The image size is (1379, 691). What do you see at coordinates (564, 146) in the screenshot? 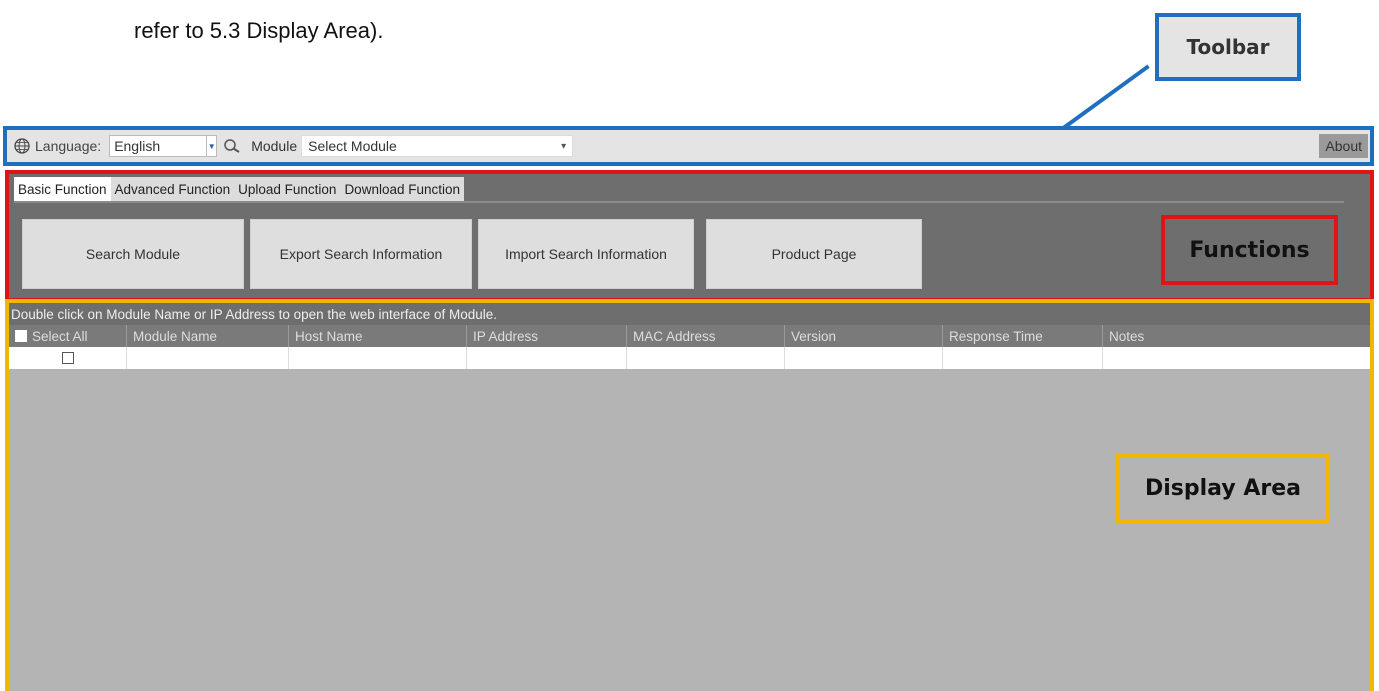
I see `chevron-down-icon: ▾` at bounding box center [564, 146].